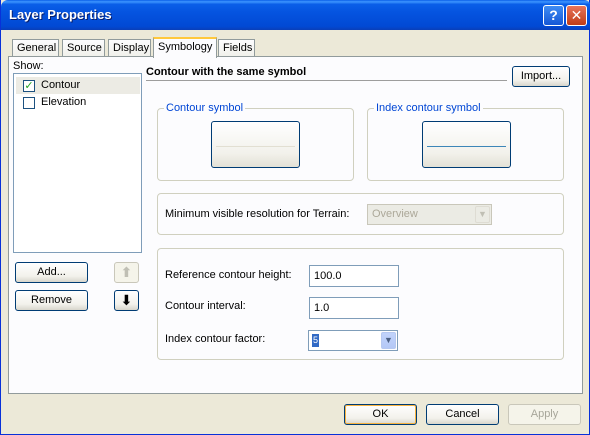 The width and height of the screenshot is (590, 435). I want to click on list-item-contour: ✓ Contour, so click(78, 85).